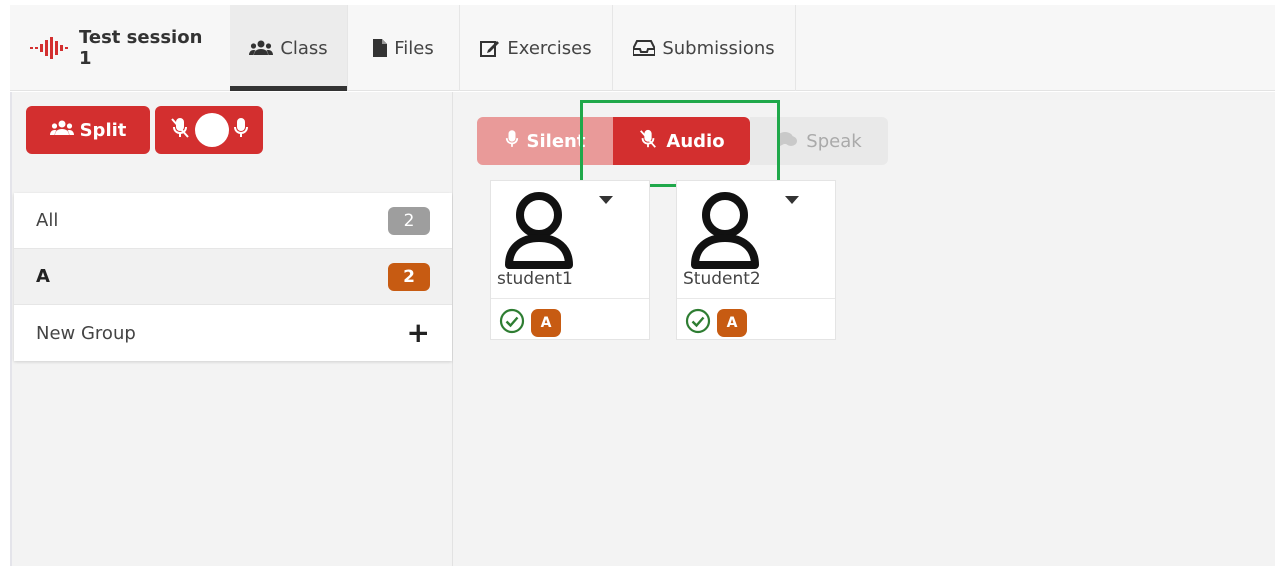 This screenshot has width=1275, height=566. Describe the element at coordinates (380, 48) in the screenshot. I see `file-icon` at that location.